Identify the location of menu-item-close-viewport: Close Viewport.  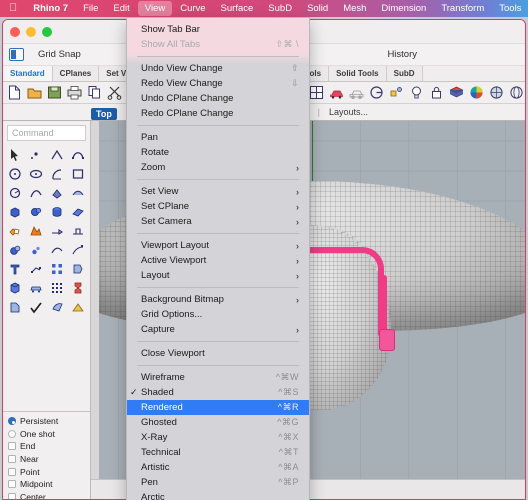
(218, 353).